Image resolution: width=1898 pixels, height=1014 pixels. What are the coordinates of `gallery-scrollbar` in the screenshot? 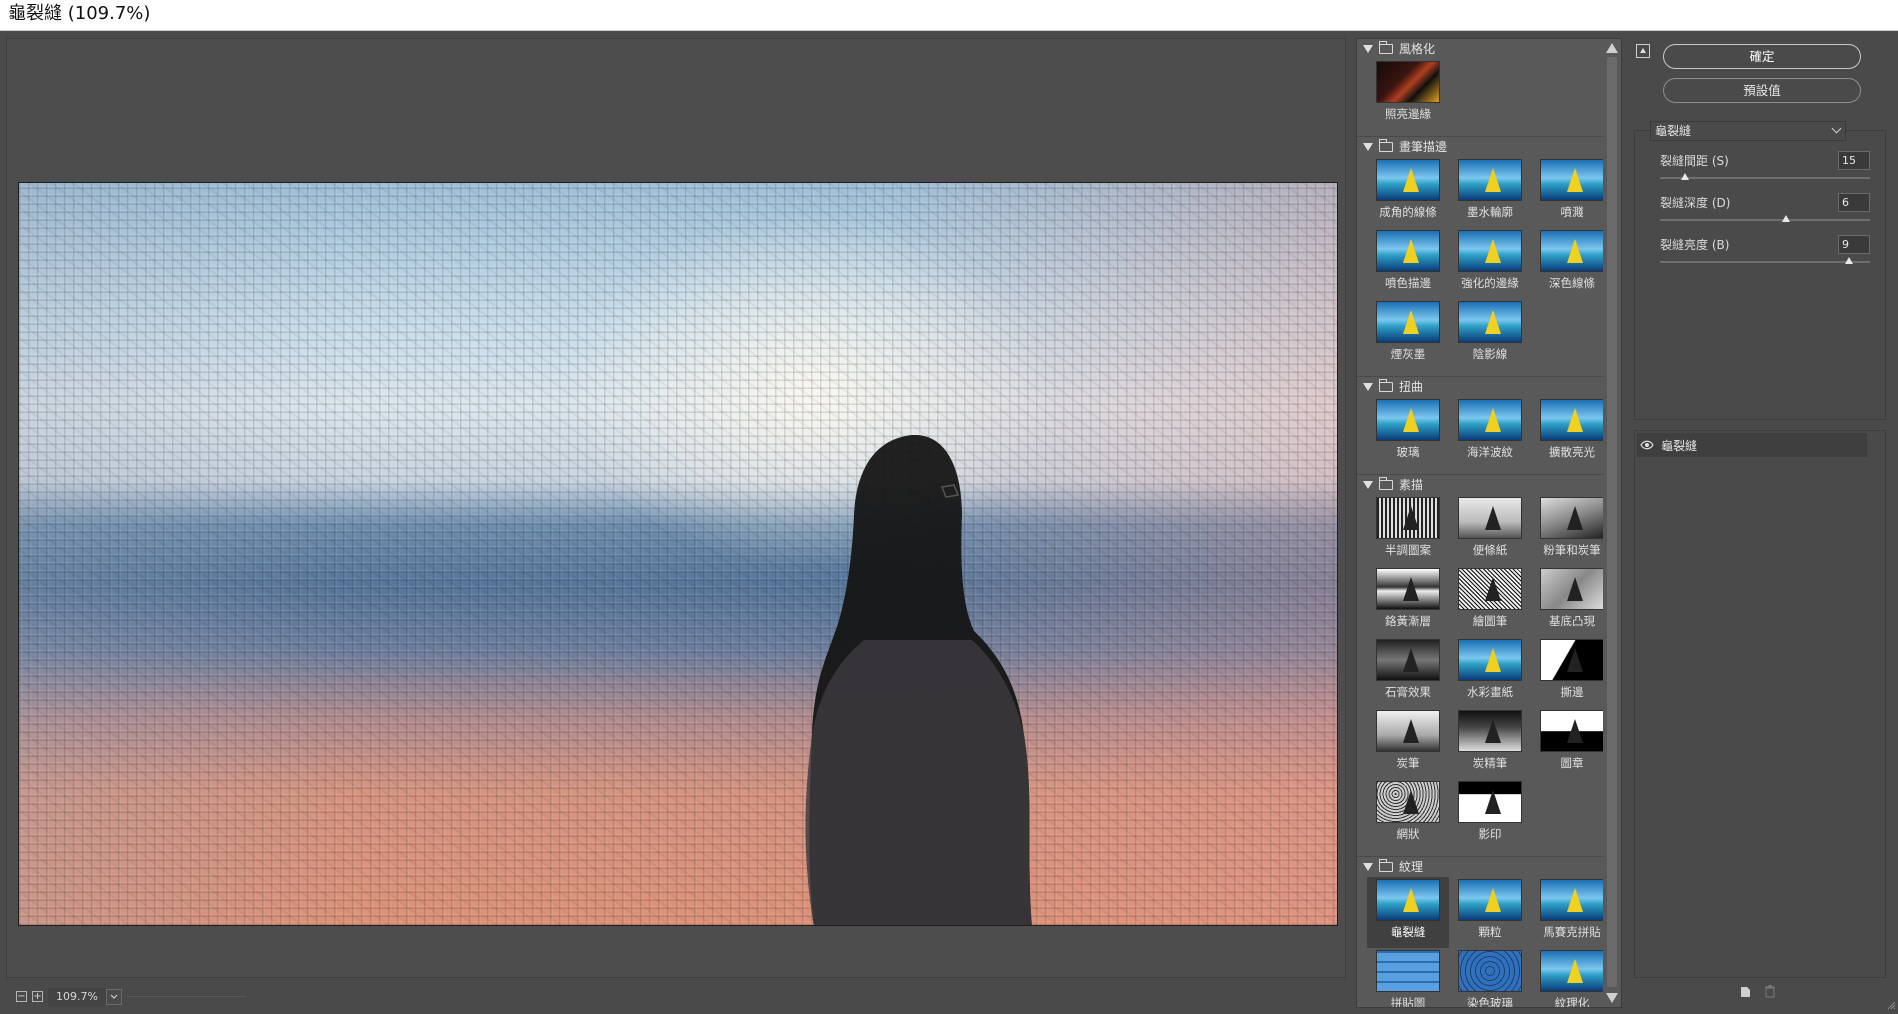 It's located at (1612, 523).